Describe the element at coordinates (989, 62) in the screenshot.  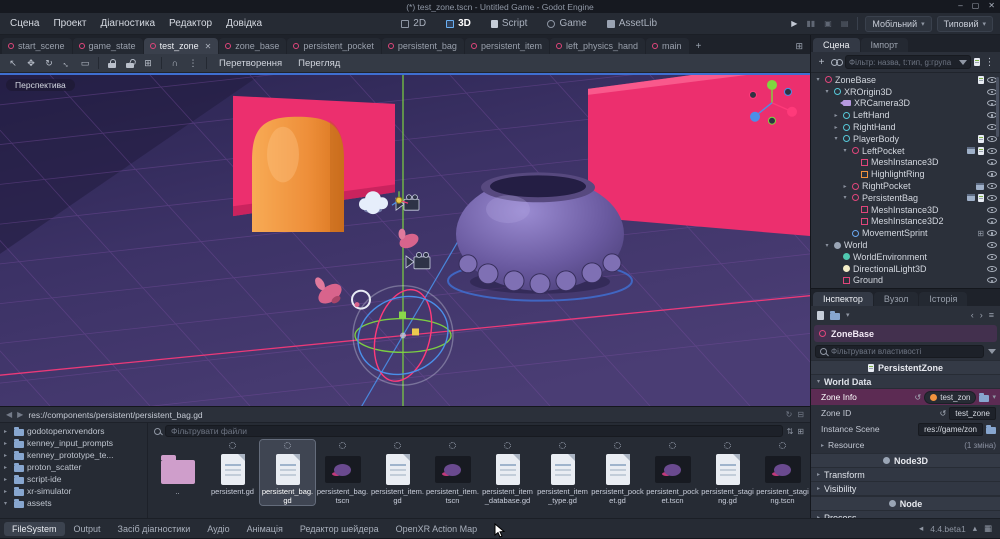
I see `scene-menu-icon: ⋮` at that location.